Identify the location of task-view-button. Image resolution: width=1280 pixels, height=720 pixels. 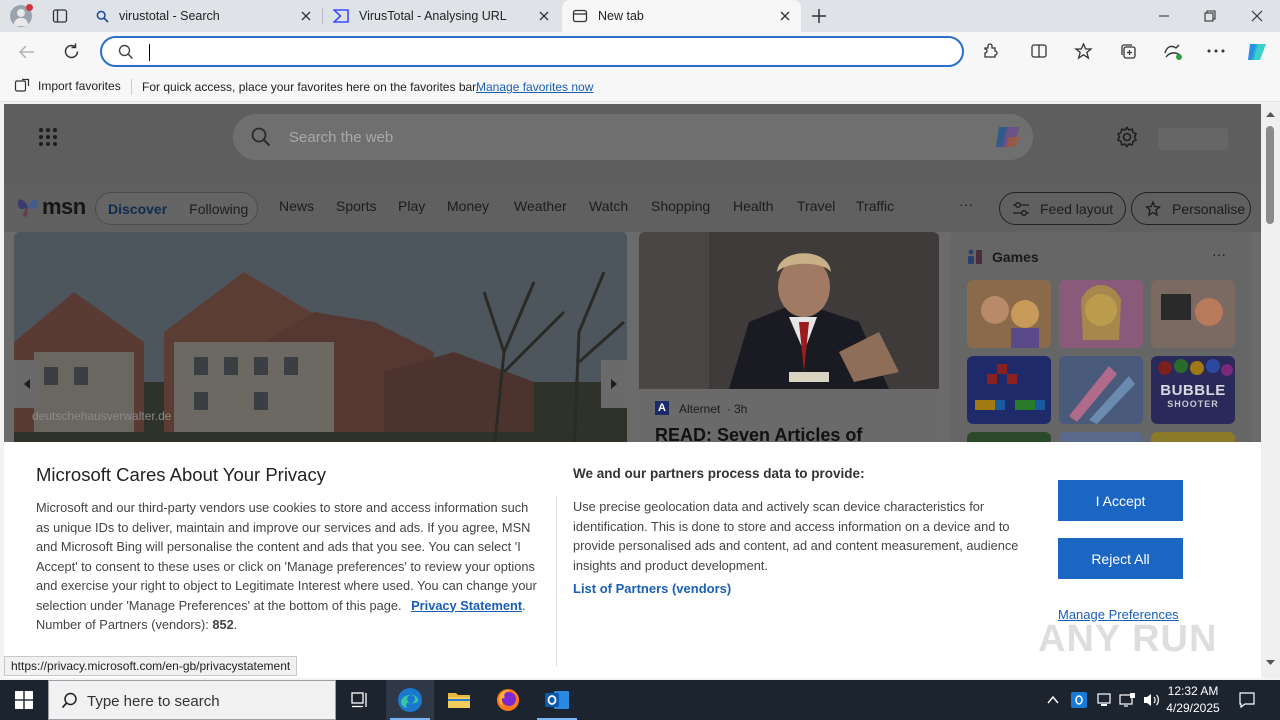
(360, 700).